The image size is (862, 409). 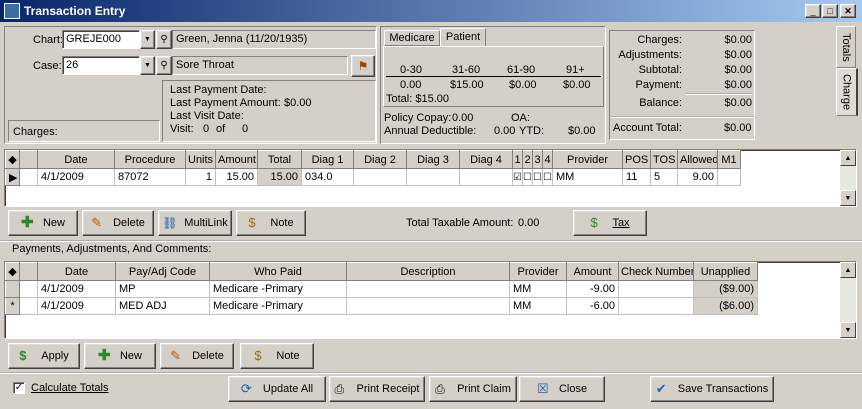 What do you see at coordinates (44, 356) in the screenshot?
I see `apply-button: $ Apply` at bounding box center [44, 356].